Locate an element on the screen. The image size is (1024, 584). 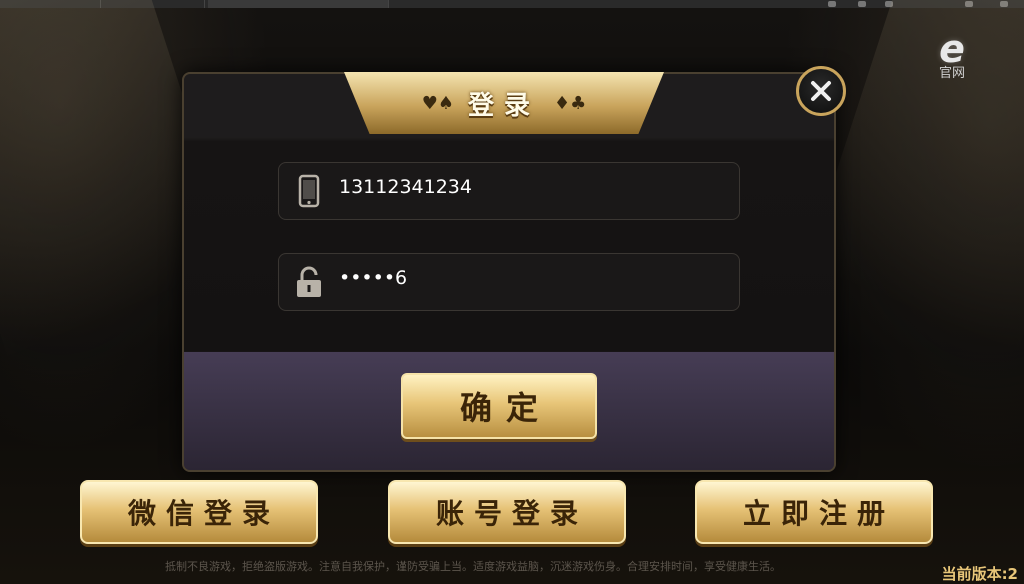
register-now-label: 立即注册 is located at coordinates (818, 513).